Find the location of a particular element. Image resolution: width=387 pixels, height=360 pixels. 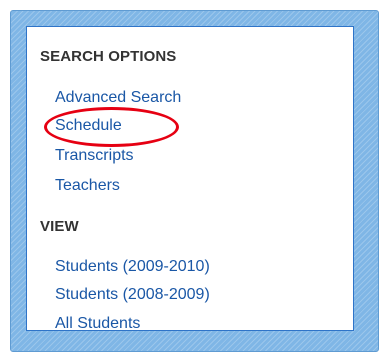

students-2008-2009-link: Students (2008-2009) is located at coordinates (132, 295).